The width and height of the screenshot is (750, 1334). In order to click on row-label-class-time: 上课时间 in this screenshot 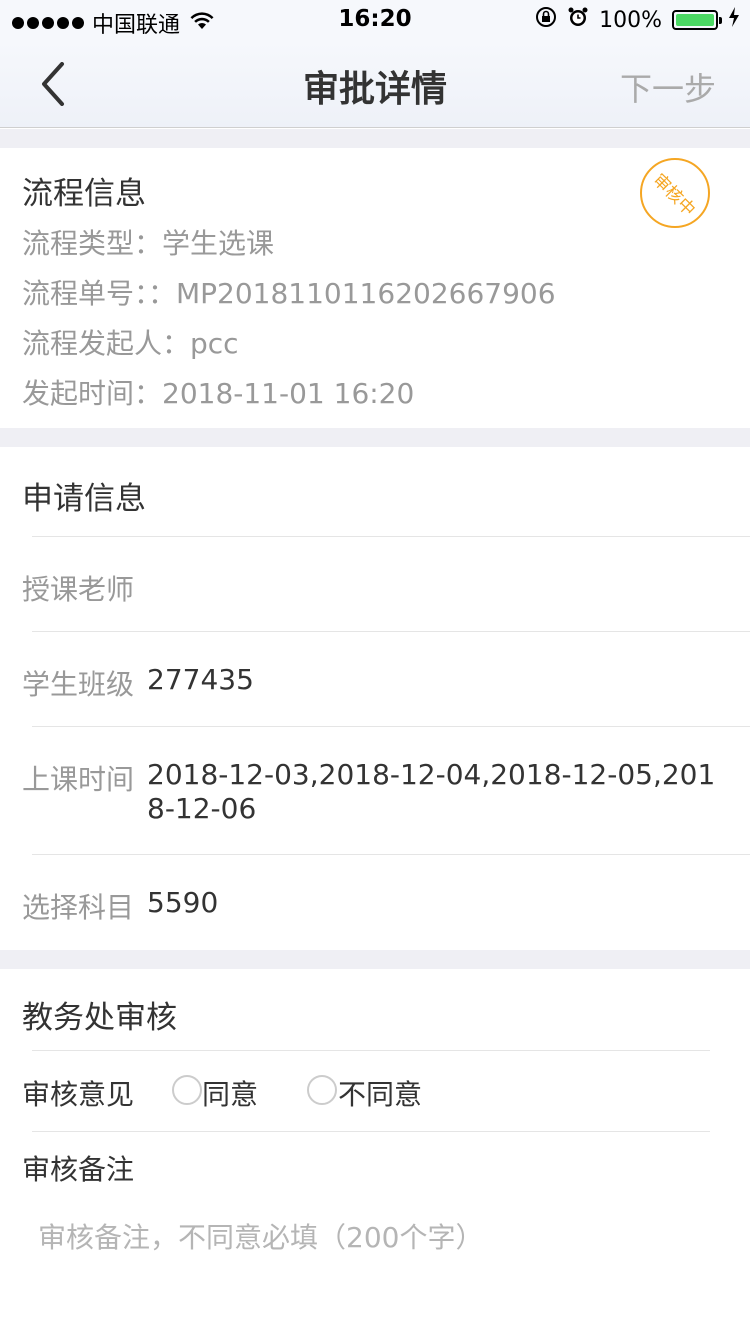, I will do `click(78, 779)`.